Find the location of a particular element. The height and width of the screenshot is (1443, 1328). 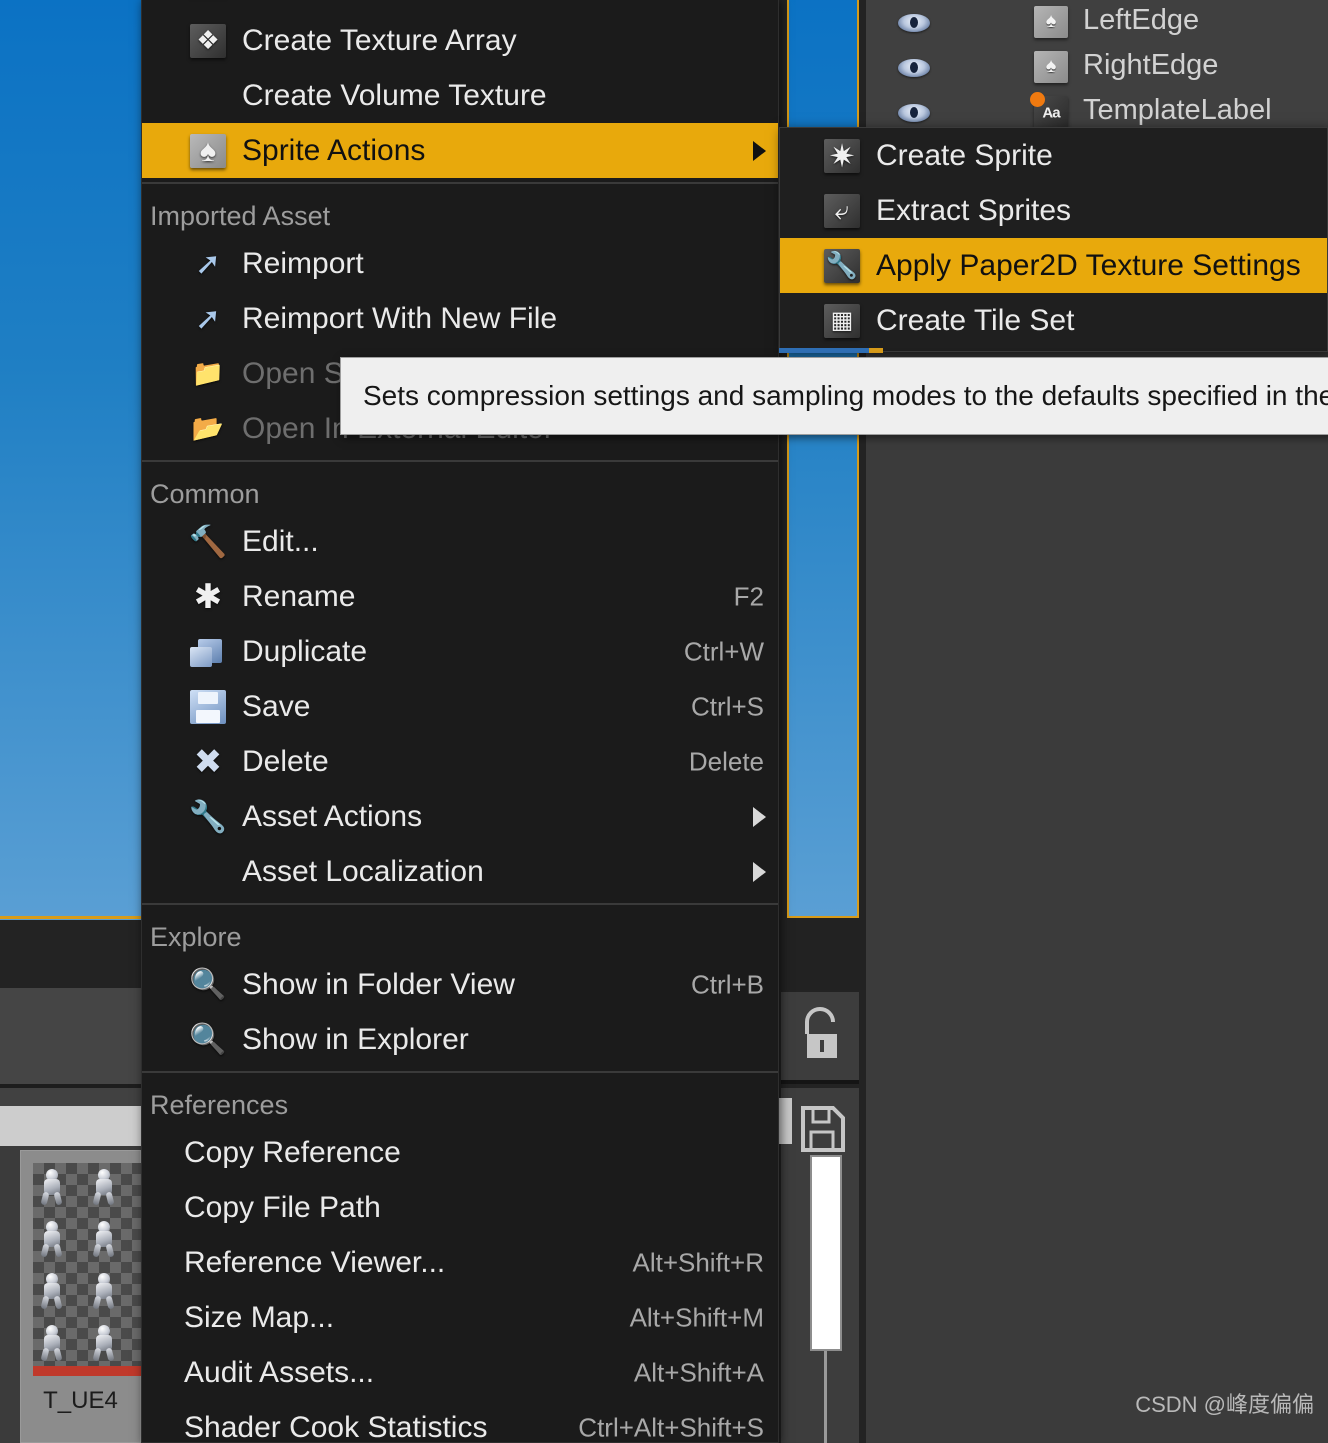

sprite-icon: ♠ is located at coordinates (208, 150).